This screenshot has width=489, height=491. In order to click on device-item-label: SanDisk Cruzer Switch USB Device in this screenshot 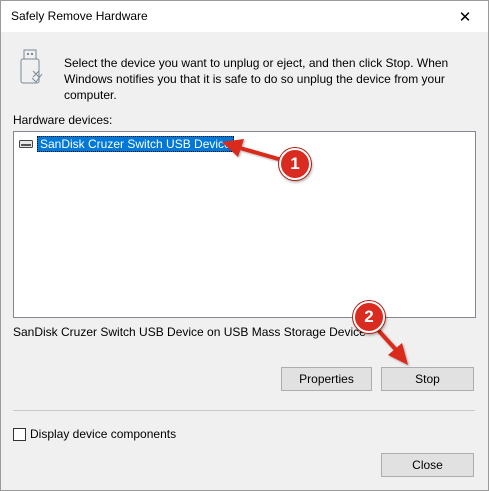, I will do `click(135, 143)`.